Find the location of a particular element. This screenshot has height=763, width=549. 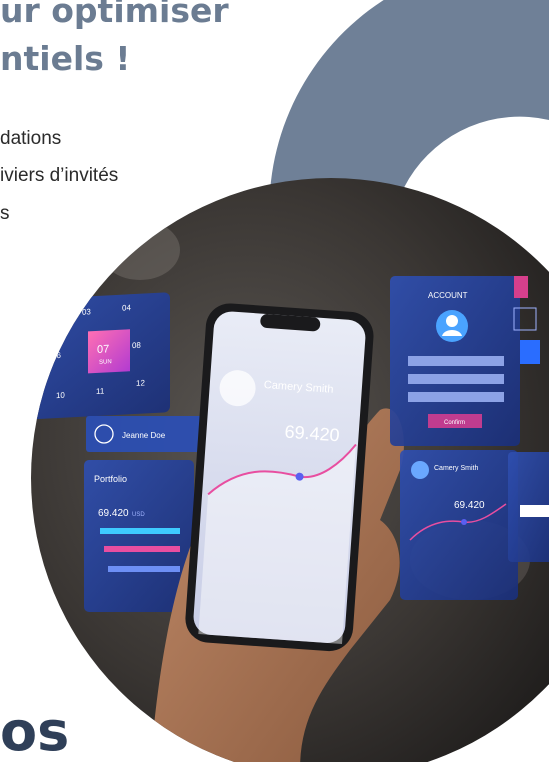

user-bar: Jeanne Doe is located at coordinates (150, 434).